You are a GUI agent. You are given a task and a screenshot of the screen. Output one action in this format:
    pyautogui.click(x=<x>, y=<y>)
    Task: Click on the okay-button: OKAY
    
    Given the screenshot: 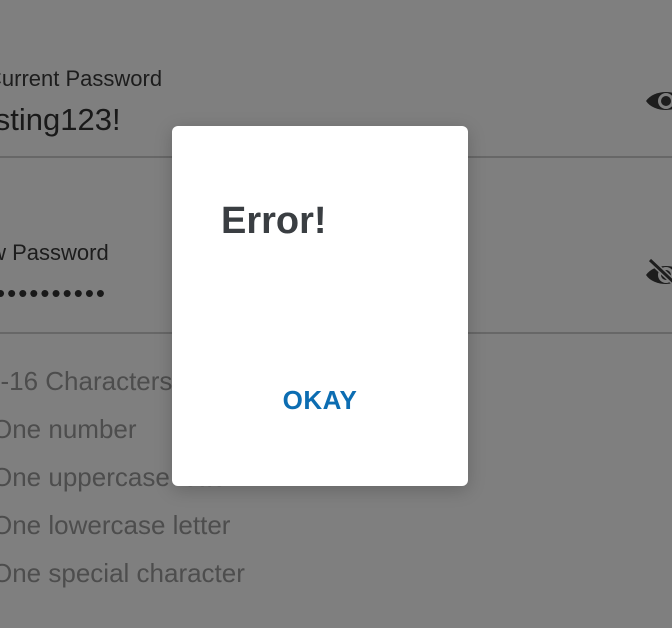 What is the action you would take?
    pyautogui.click(x=320, y=400)
    